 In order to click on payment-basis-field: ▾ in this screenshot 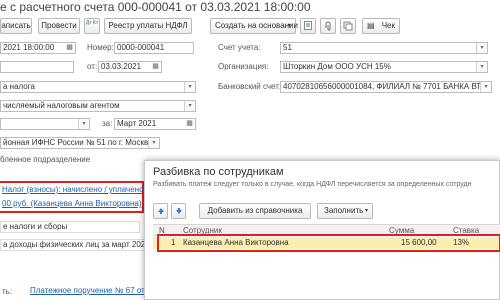, I will do `click(45, 124)`.